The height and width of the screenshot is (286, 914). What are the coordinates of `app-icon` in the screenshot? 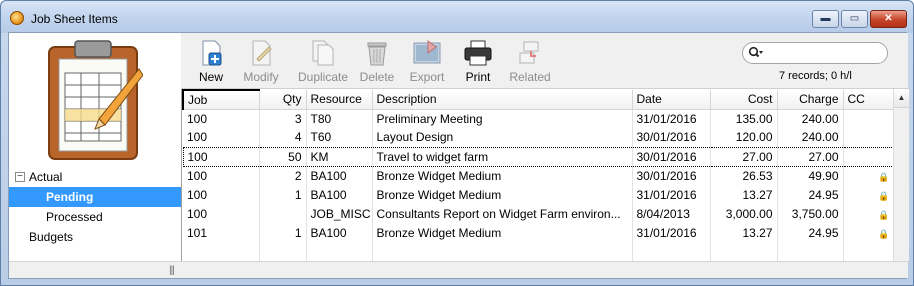 It's located at (17, 18).